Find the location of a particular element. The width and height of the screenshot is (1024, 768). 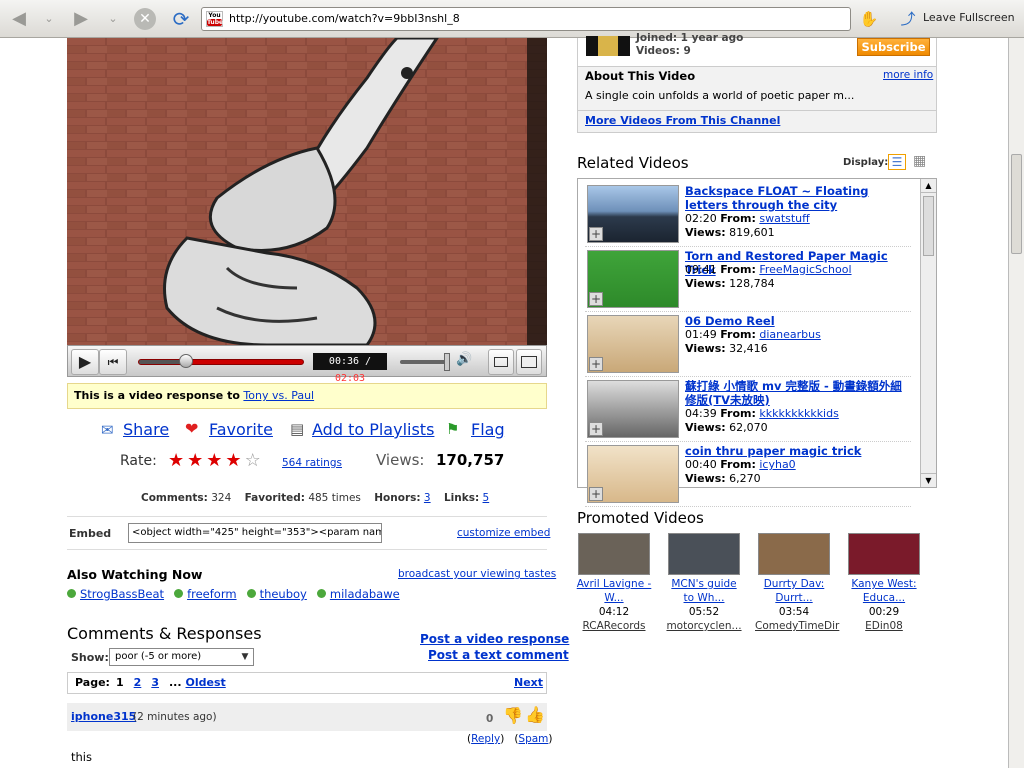

thumbs-up-icon: 👍 is located at coordinates (535, 714).